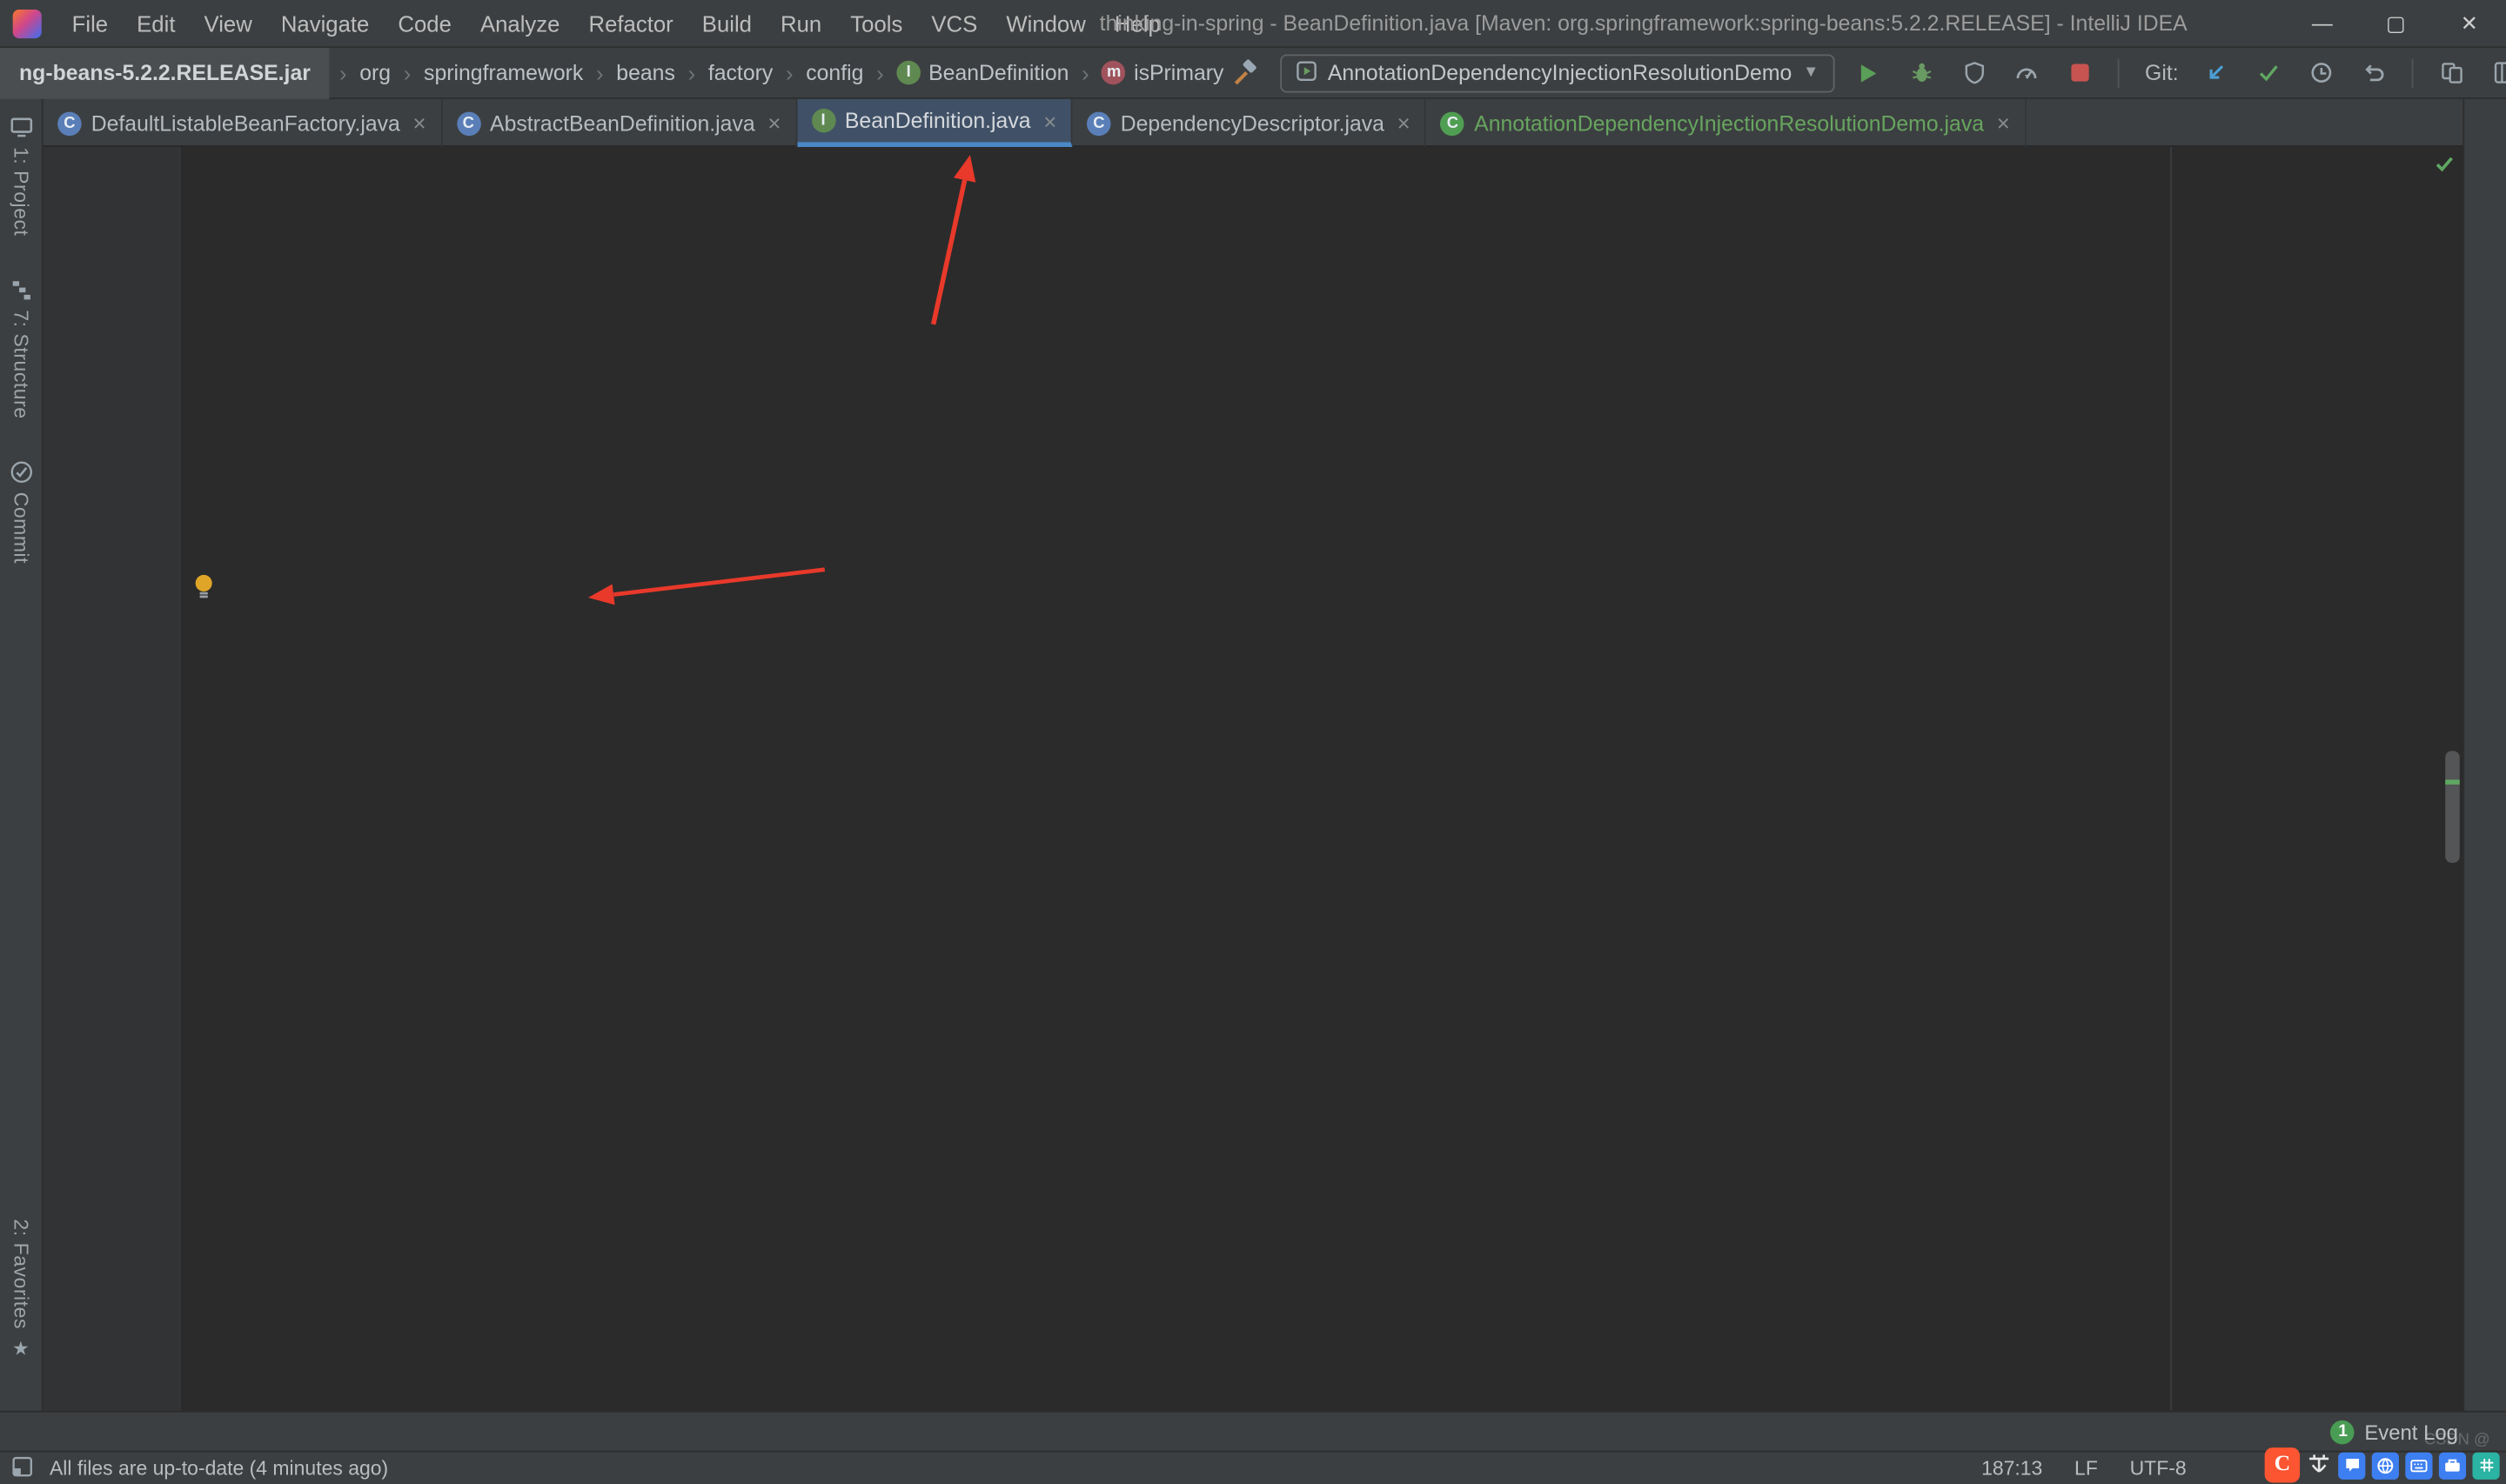 The width and height of the screenshot is (2506, 1484). Describe the element at coordinates (1046, 23) in the screenshot. I see `menu-window: Window` at that location.